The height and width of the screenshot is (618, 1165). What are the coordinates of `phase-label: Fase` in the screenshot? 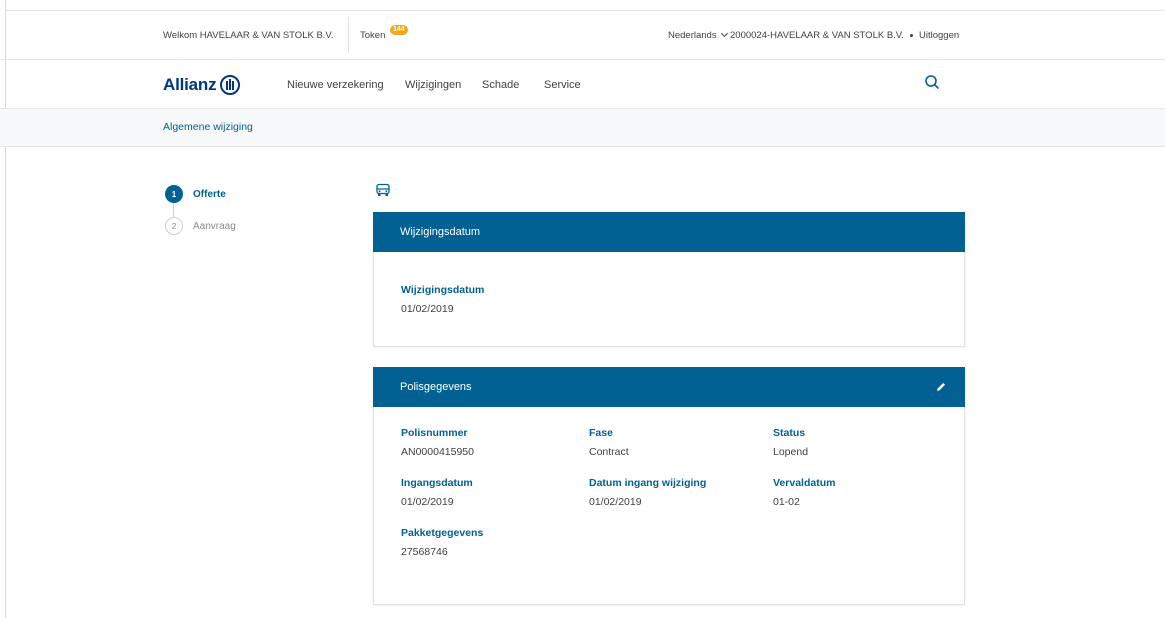 It's located at (601, 433).